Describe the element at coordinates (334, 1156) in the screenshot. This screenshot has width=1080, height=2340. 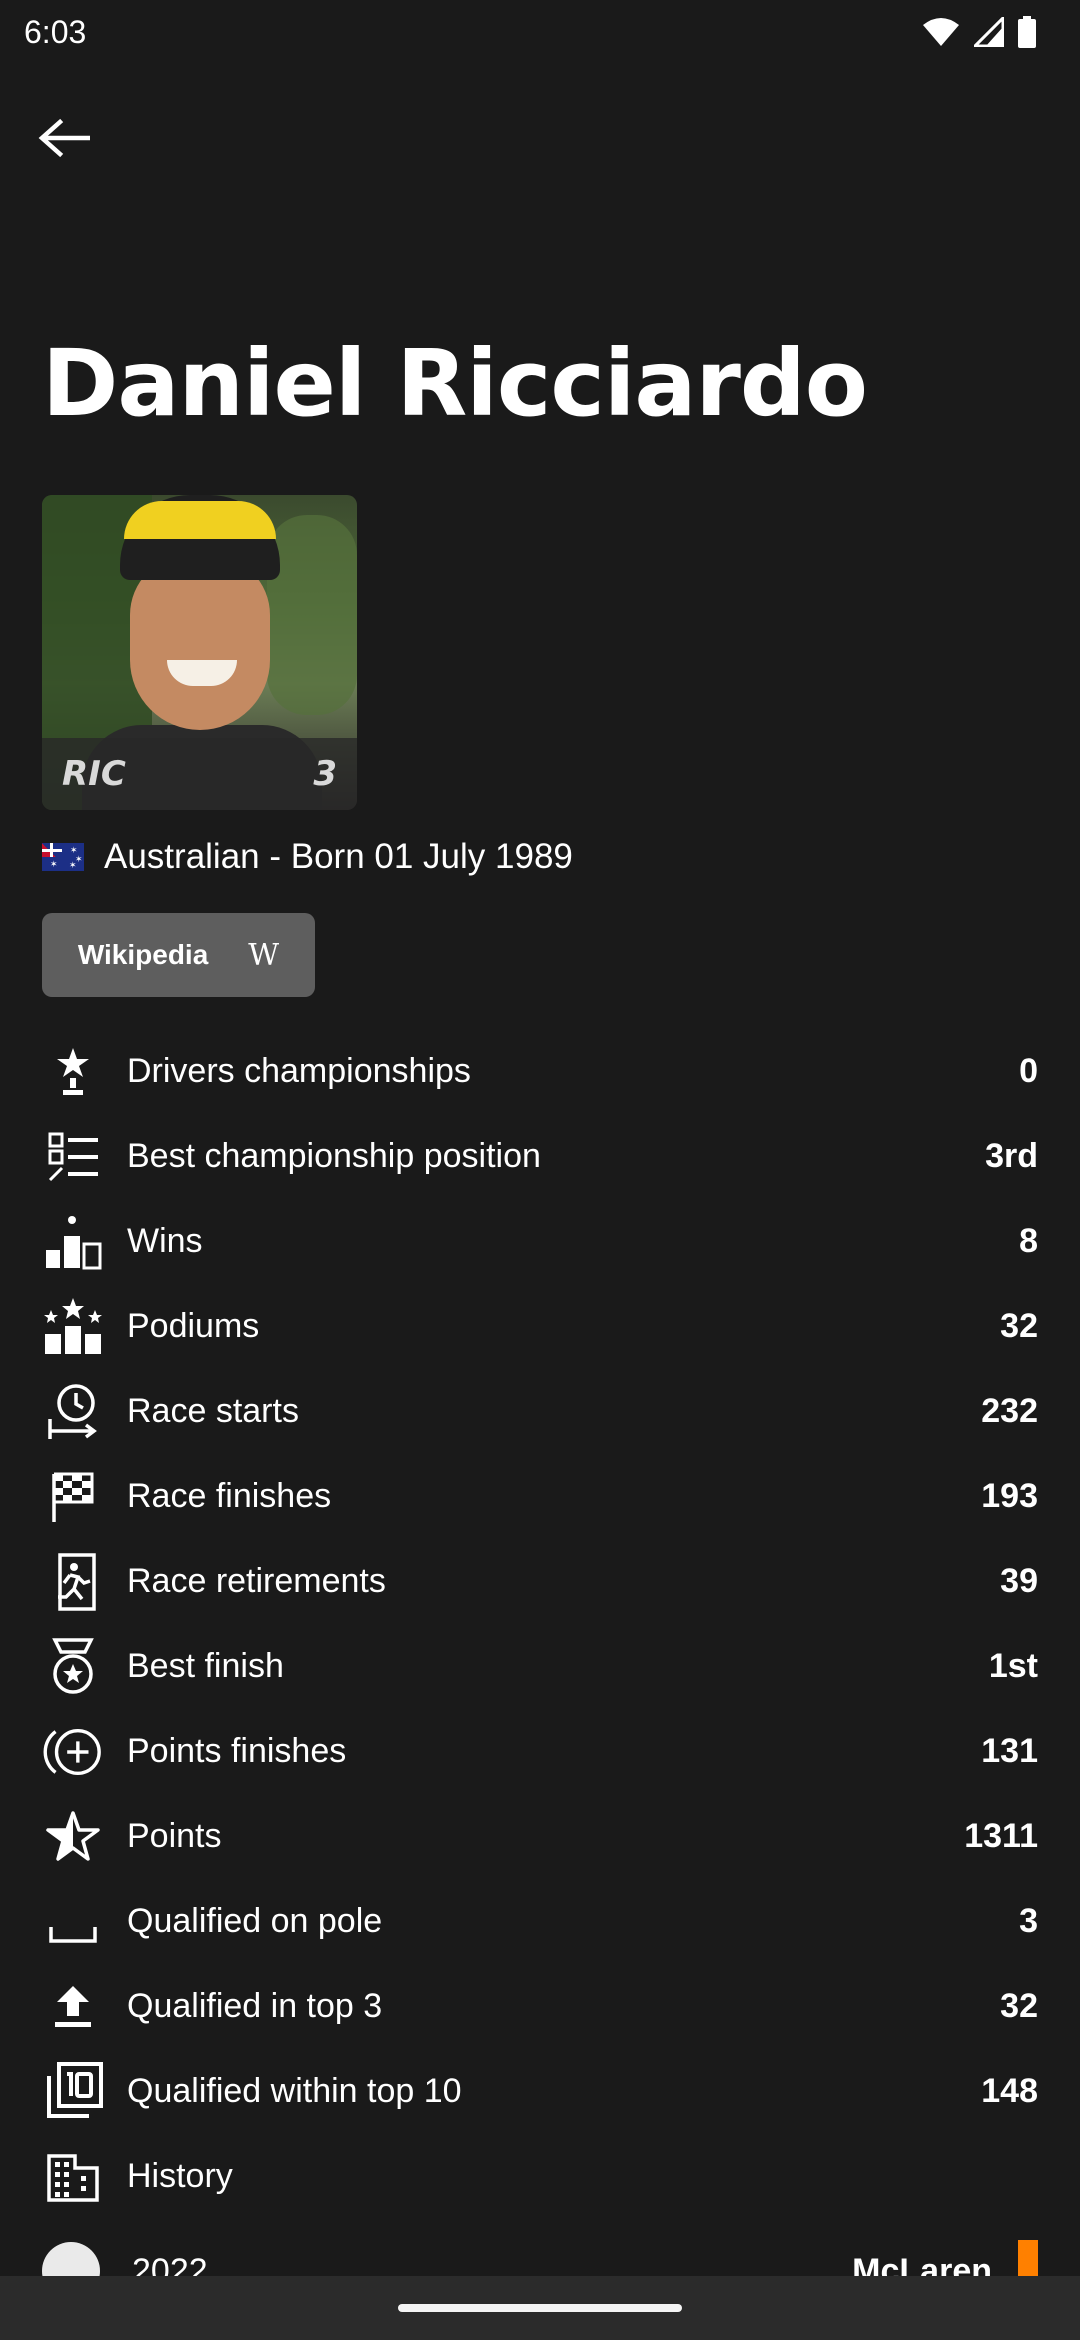
I see `stat-label: Best championship position` at that location.